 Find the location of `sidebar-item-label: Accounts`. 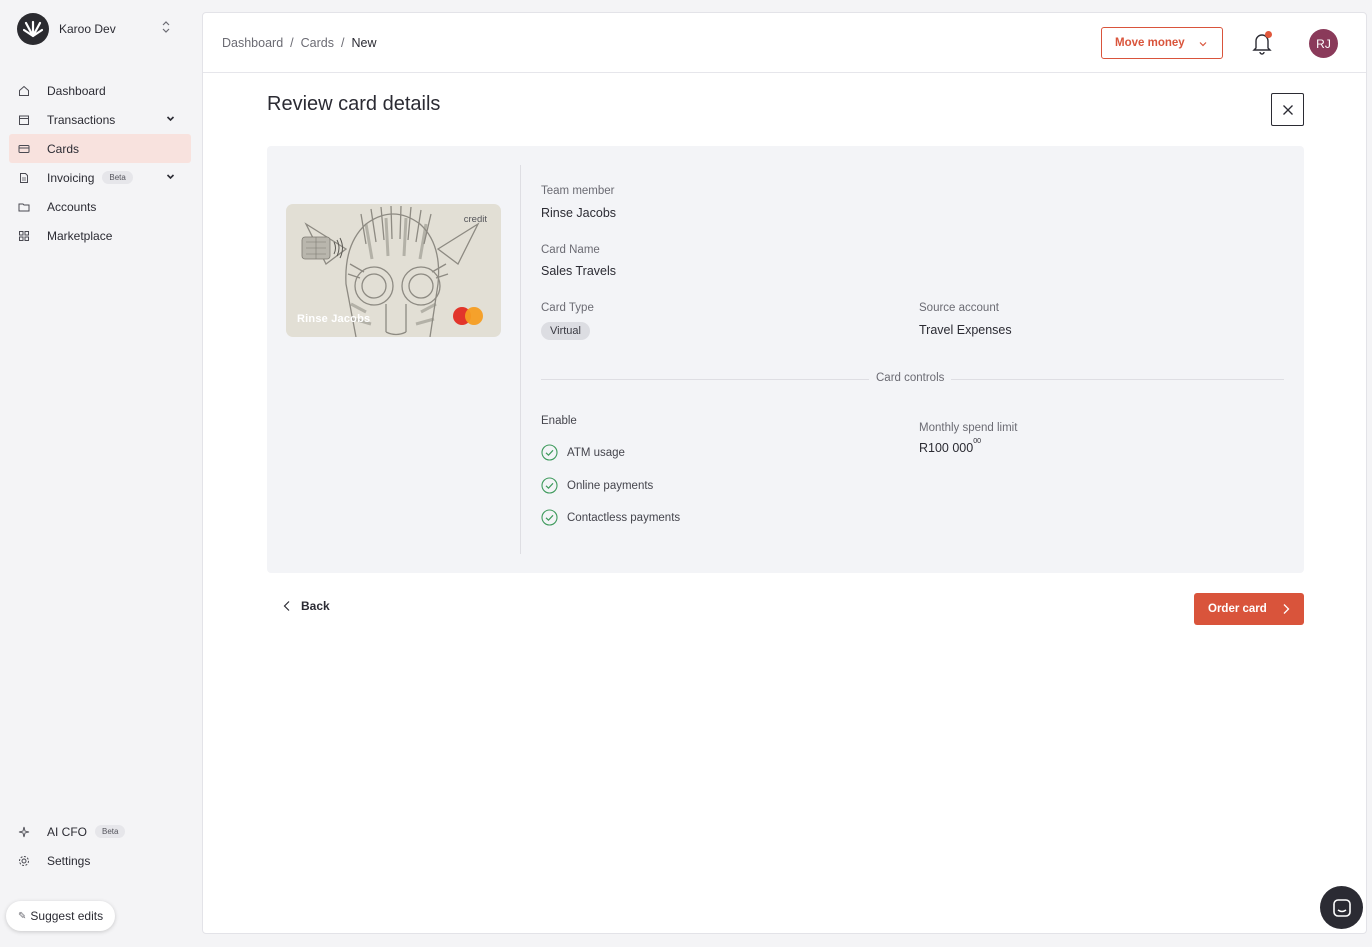

sidebar-item-label: Accounts is located at coordinates (72, 206).